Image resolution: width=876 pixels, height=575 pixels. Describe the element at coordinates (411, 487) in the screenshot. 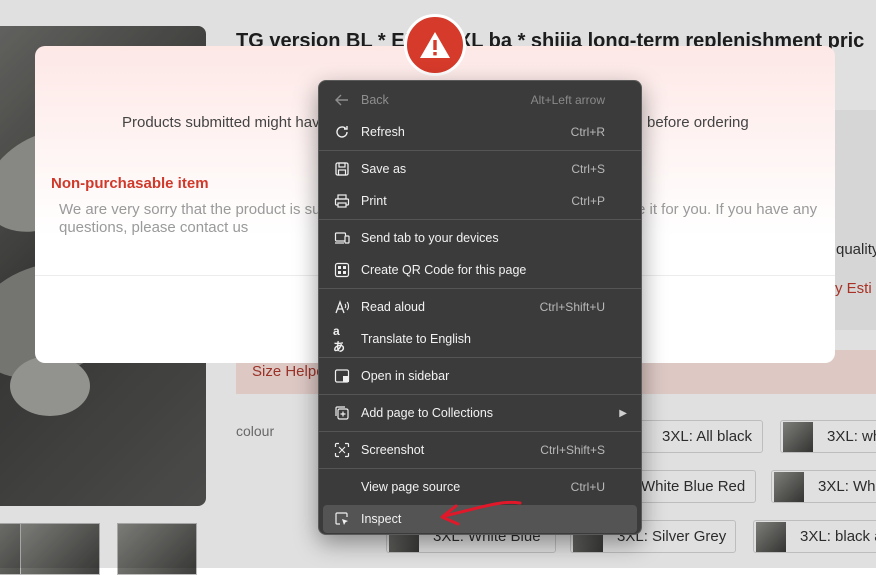

I see `menu-item-label: View page source` at that location.